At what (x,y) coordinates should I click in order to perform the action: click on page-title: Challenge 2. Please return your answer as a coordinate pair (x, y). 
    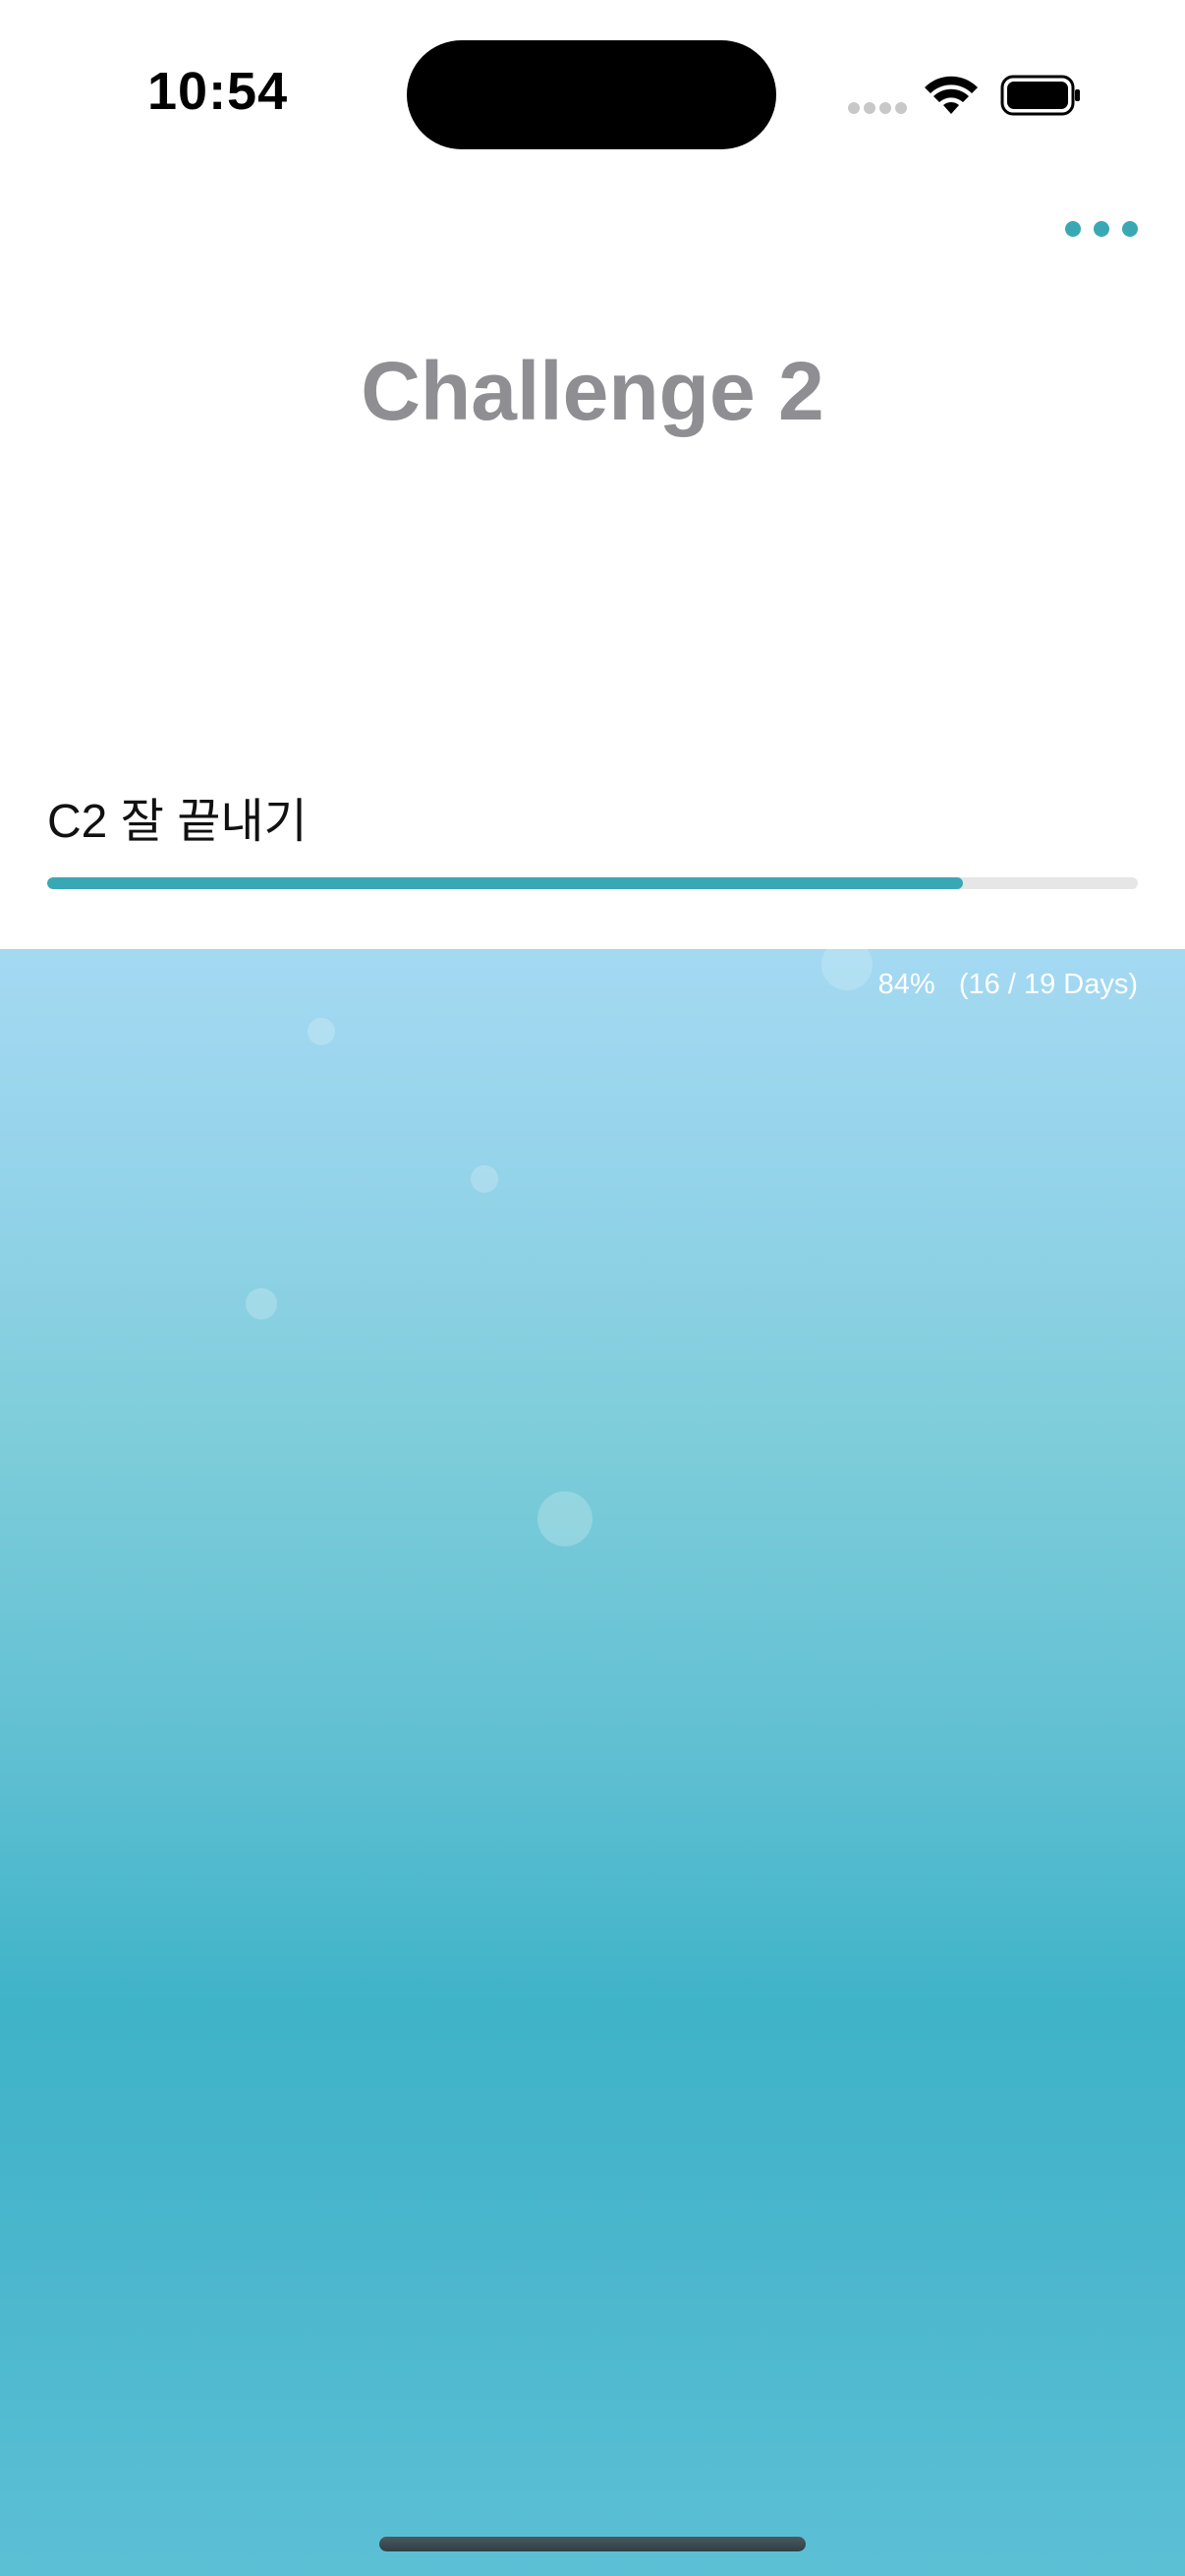
    Looking at the image, I should click on (592, 391).